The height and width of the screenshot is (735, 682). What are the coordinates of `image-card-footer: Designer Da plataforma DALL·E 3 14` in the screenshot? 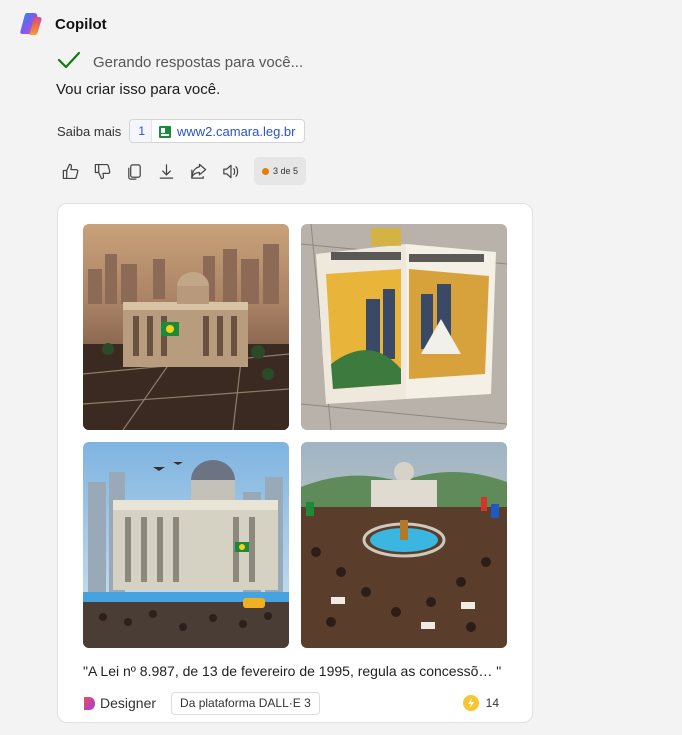 It's located at (295, 703).